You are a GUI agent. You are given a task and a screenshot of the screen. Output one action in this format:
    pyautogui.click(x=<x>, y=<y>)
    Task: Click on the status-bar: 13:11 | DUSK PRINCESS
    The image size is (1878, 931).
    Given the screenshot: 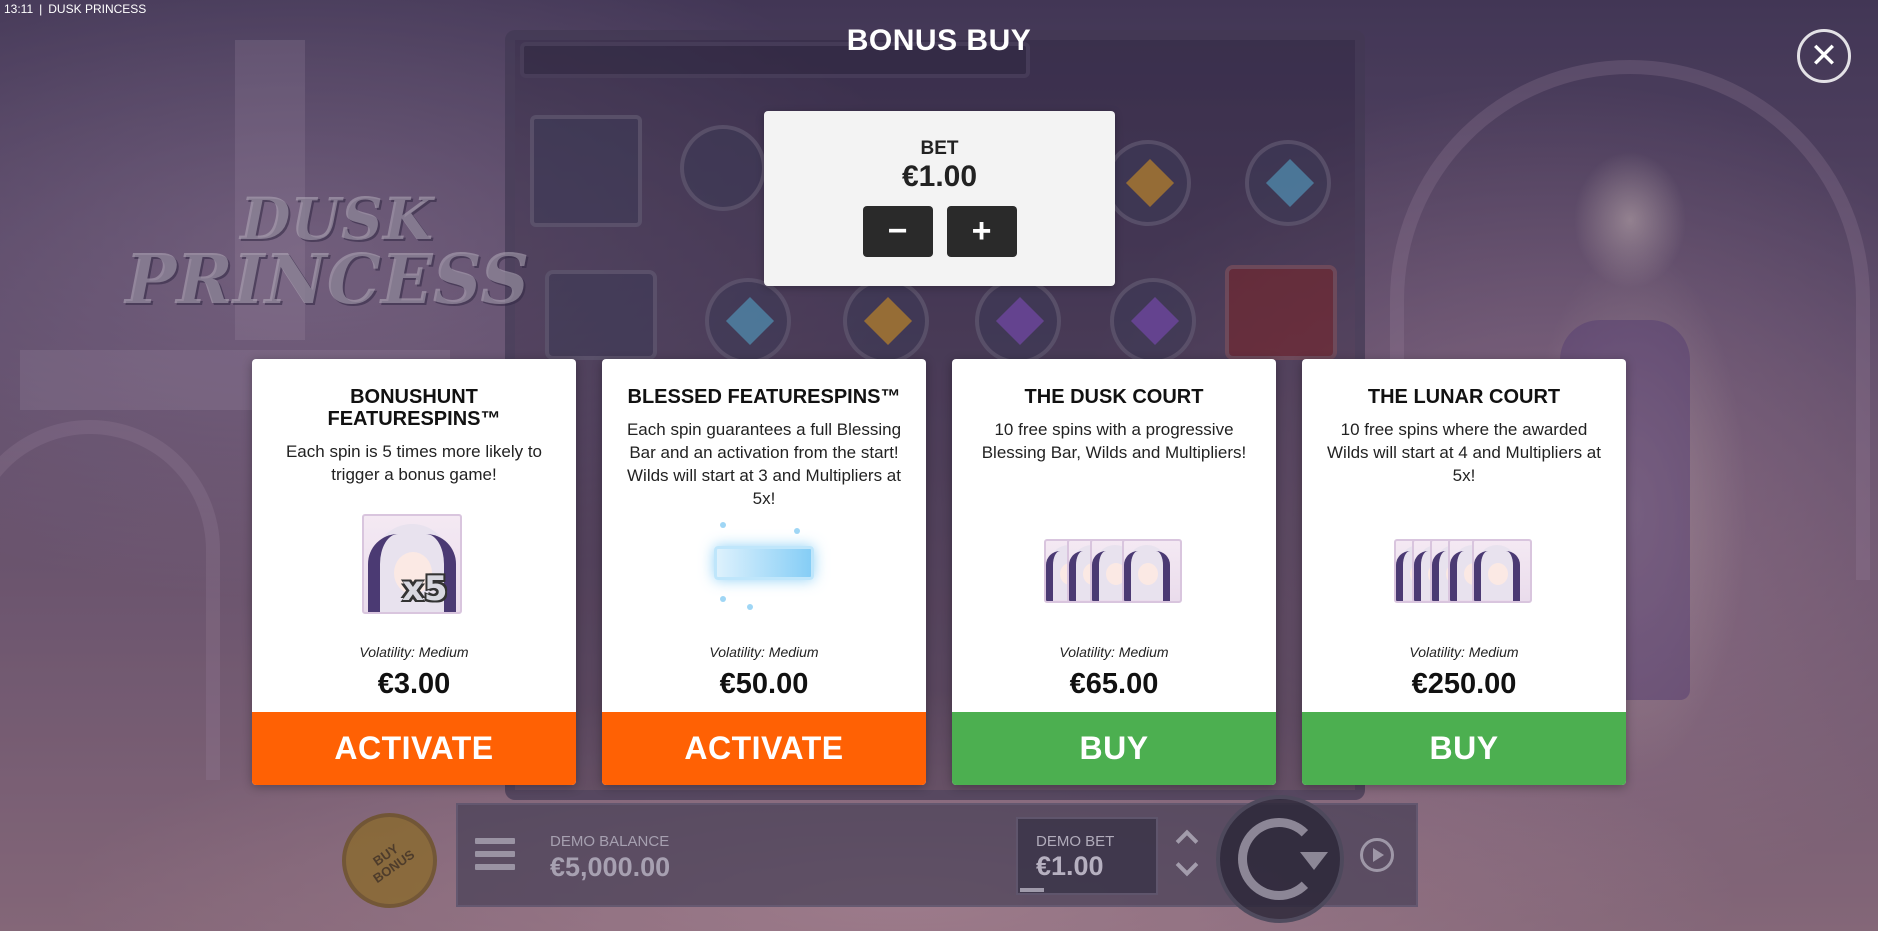 What is the action you would take?
    pyautogui.click(x=75, y=9)
    